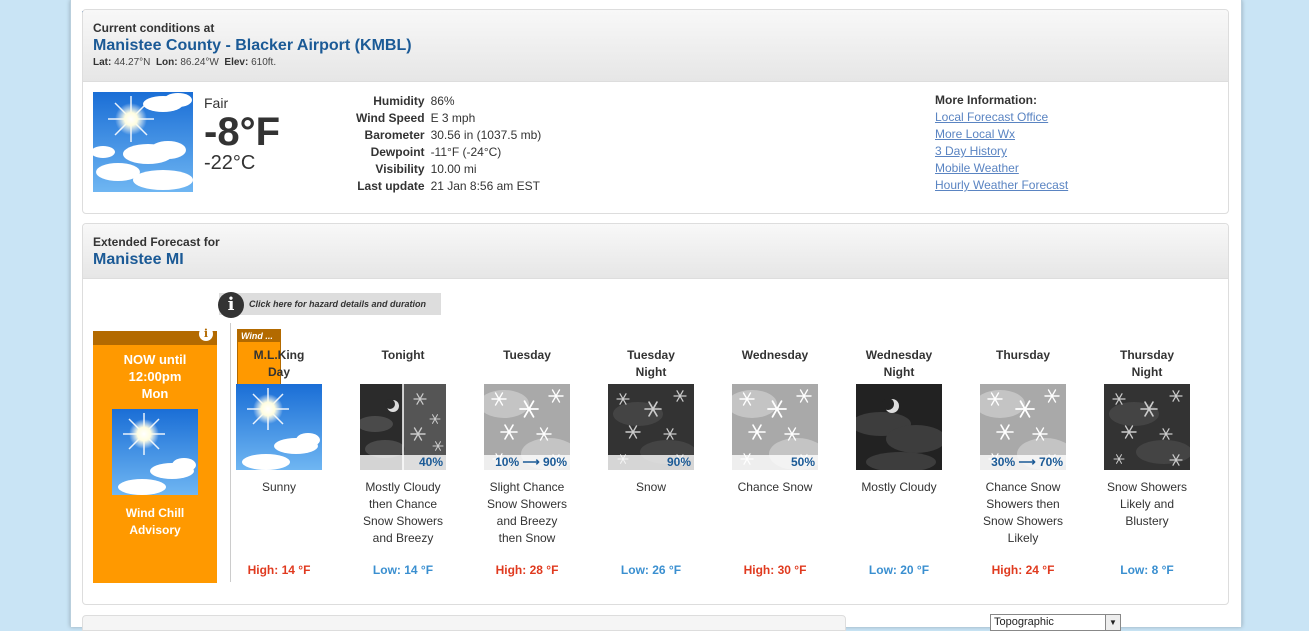 This screenshot has height=631, width=1309. Describe the element at coordinates (651, 570) in the screenshot. I see `low-temp: Low: 26 °F` at that location.